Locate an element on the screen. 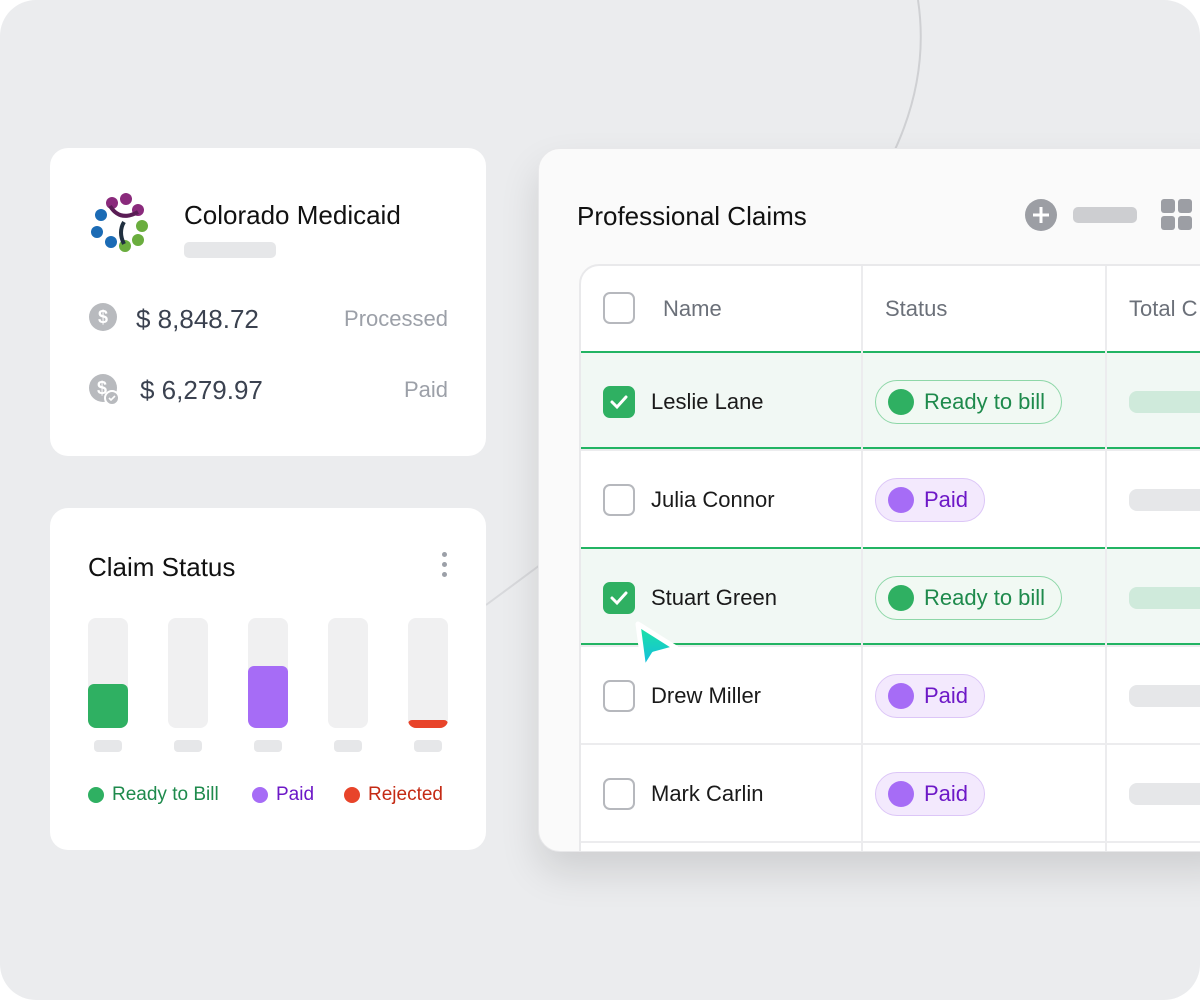 The height and width of the screenshot is (1000, 1200). dollar-circle-icon: $ is located at coordinates (103, 317).